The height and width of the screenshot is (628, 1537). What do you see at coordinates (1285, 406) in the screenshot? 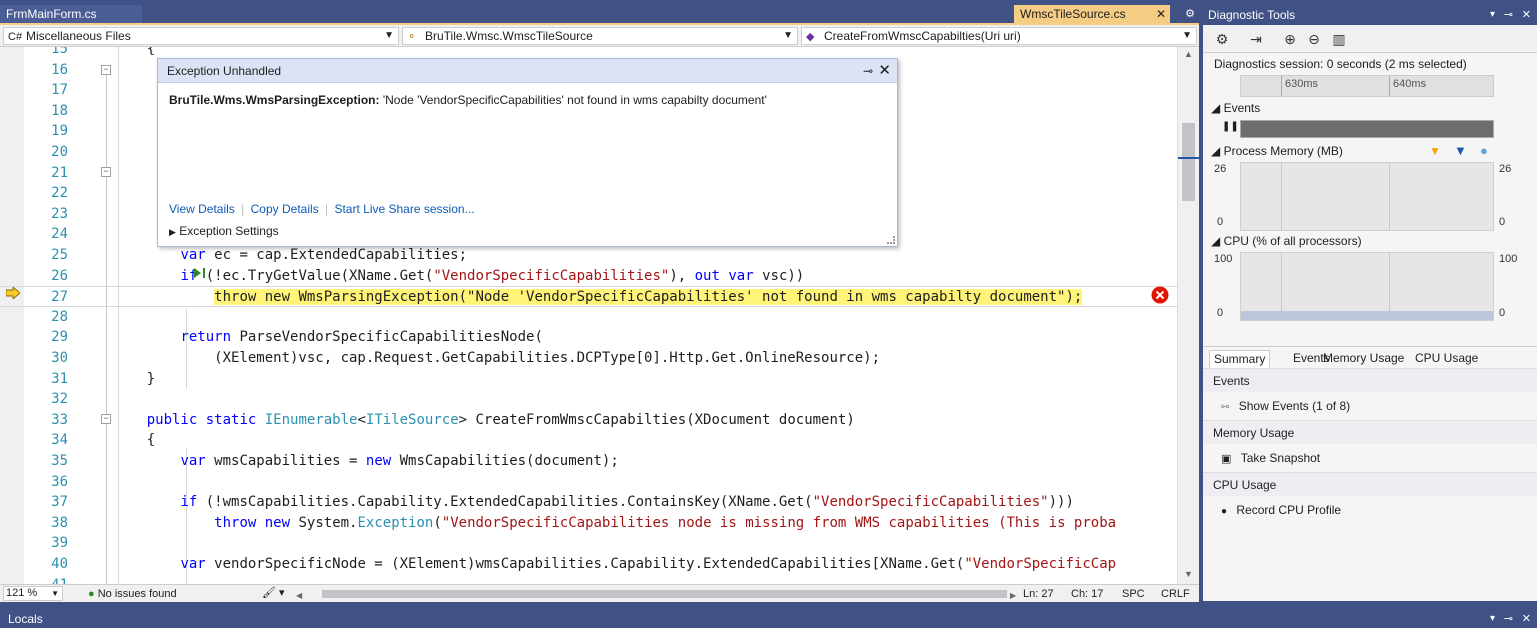
I see `show-events-item: ⚯ Show Events (1 of 8)` at bounding box center [1285, 406].